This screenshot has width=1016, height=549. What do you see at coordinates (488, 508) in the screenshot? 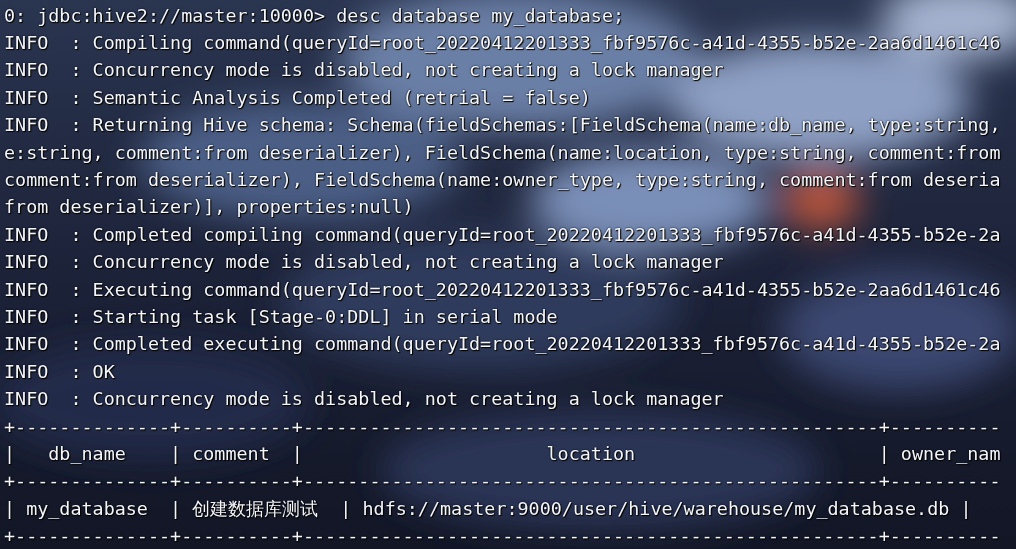
I see `terminal-line: | my_database | 创建数据库测试 | hdfs://master:9000/user/hive/warehouse/my_database.db |` at bounding box center [488, 508].